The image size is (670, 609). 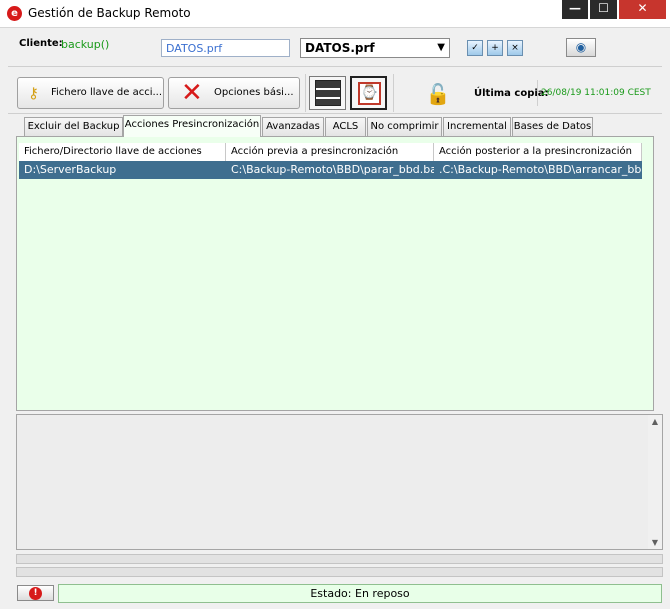 I want to click on tab-avanzadas: Avanzadas, so click(x=293, y=126).